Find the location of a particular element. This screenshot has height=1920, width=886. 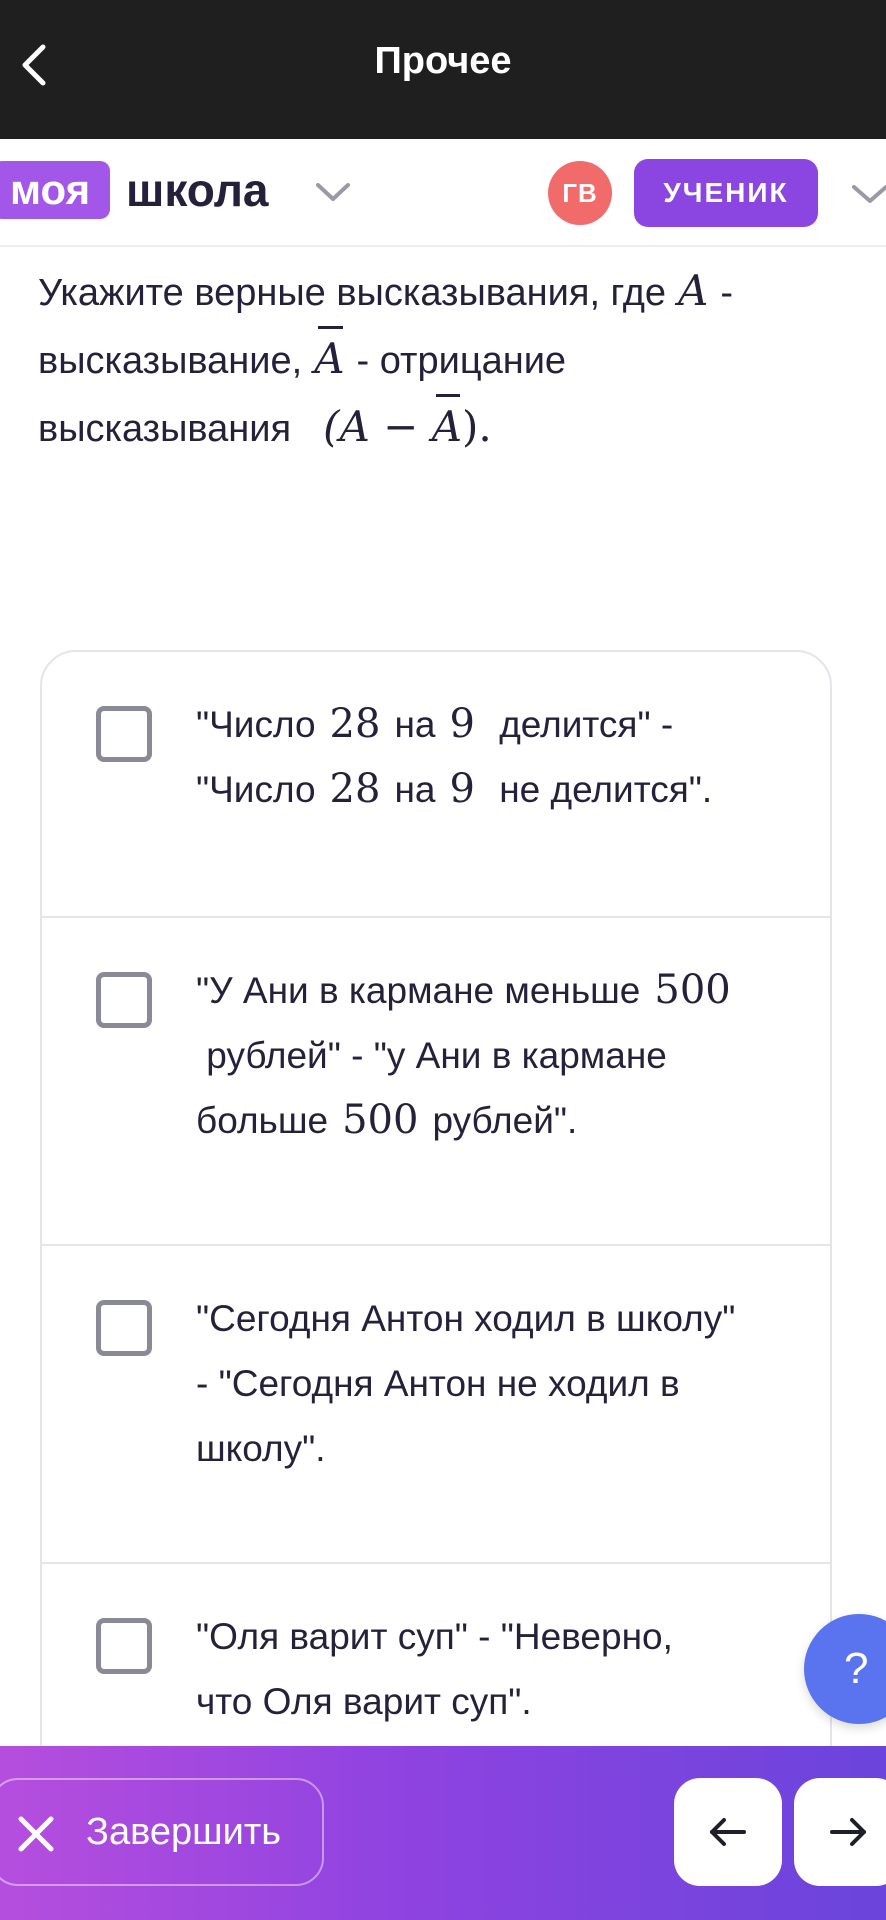

previous-button is located at coordinates (728, 1832).